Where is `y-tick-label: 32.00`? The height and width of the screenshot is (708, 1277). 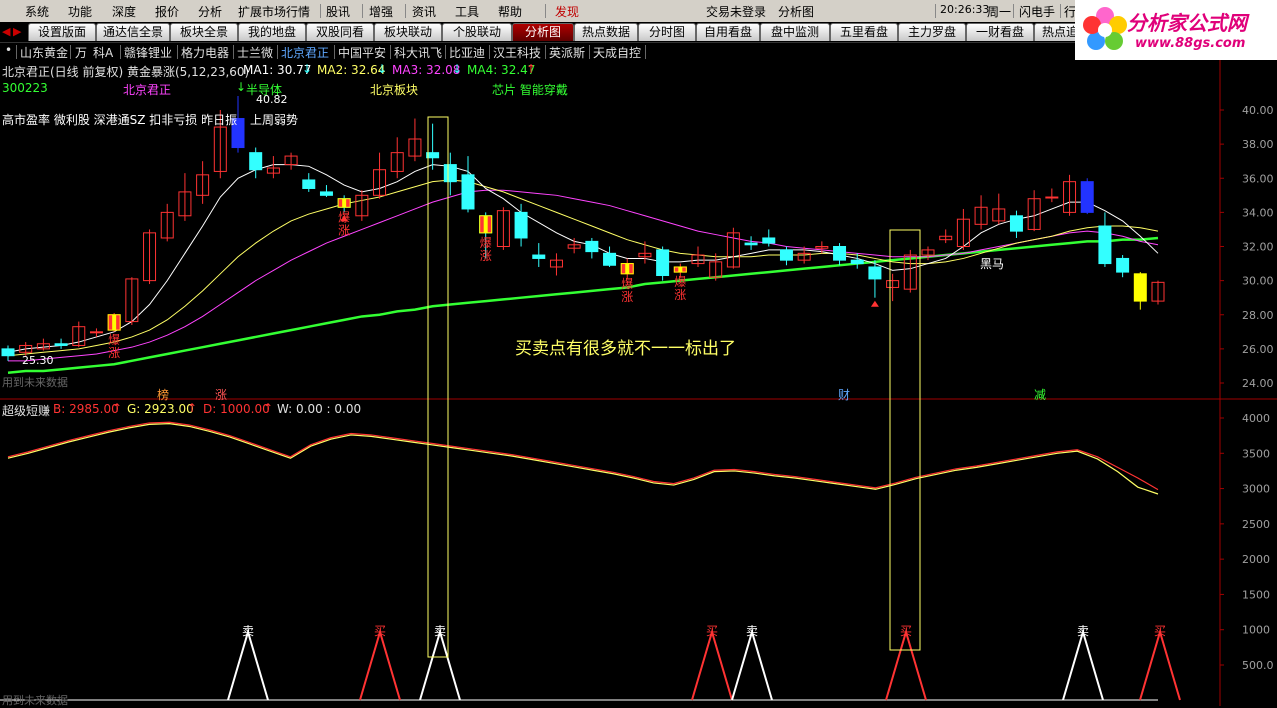
y-tick-label: 32.00 is located at coordinates (1258, 247).